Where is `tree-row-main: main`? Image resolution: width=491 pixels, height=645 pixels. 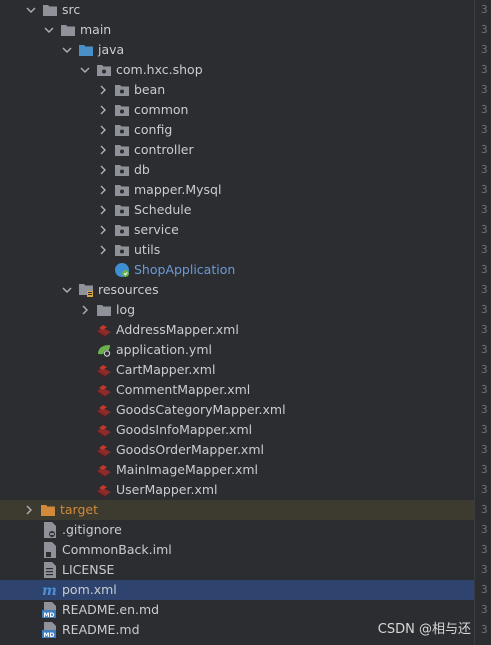
tree-row-main: main is located at coordinates (237, 30).